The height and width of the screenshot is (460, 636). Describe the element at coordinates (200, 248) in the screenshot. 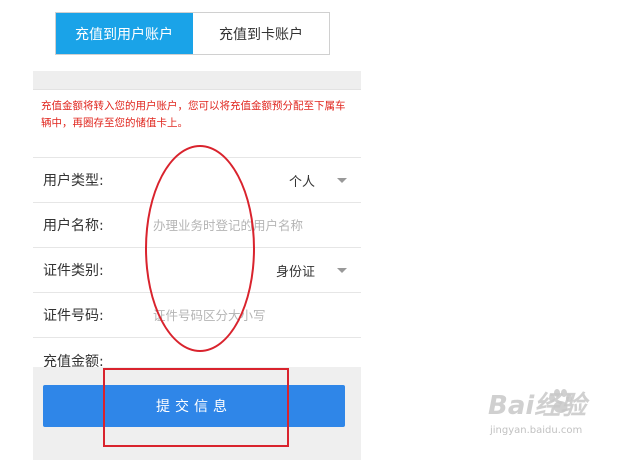

I see `annotation-ellipse` at that location.